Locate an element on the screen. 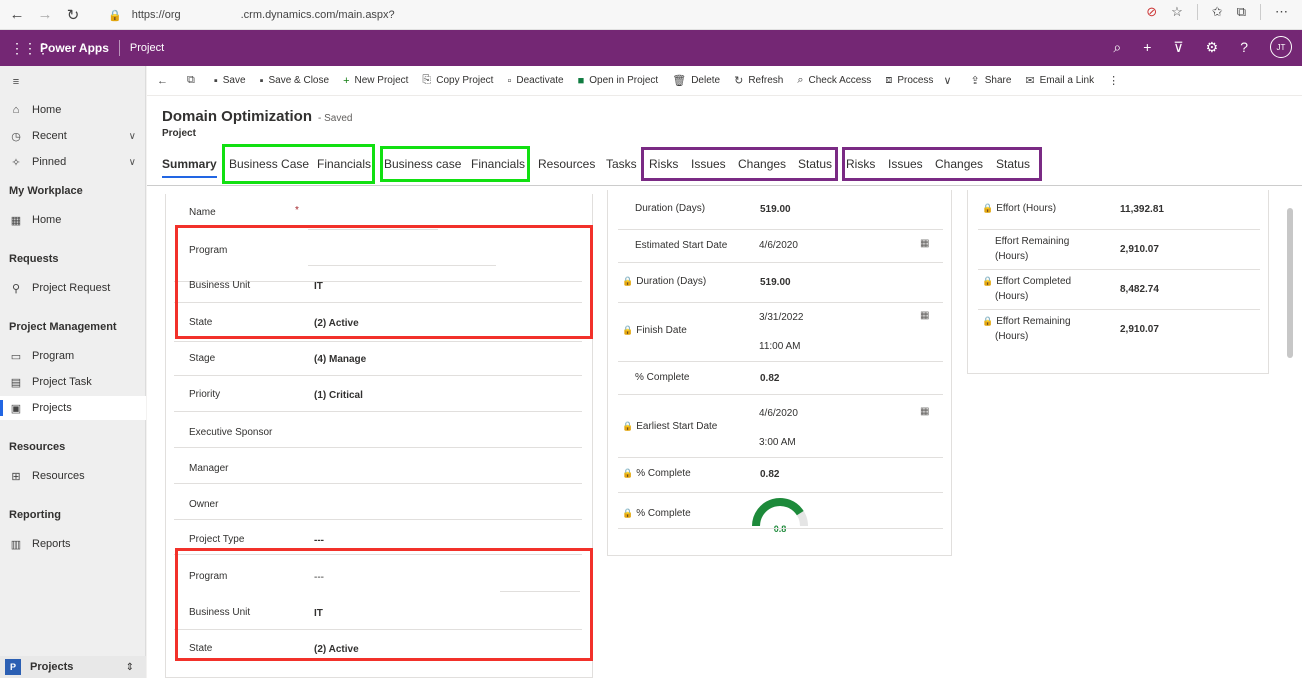  more-vertical-icon: ⋮ is located at coordinates (1114, 81).